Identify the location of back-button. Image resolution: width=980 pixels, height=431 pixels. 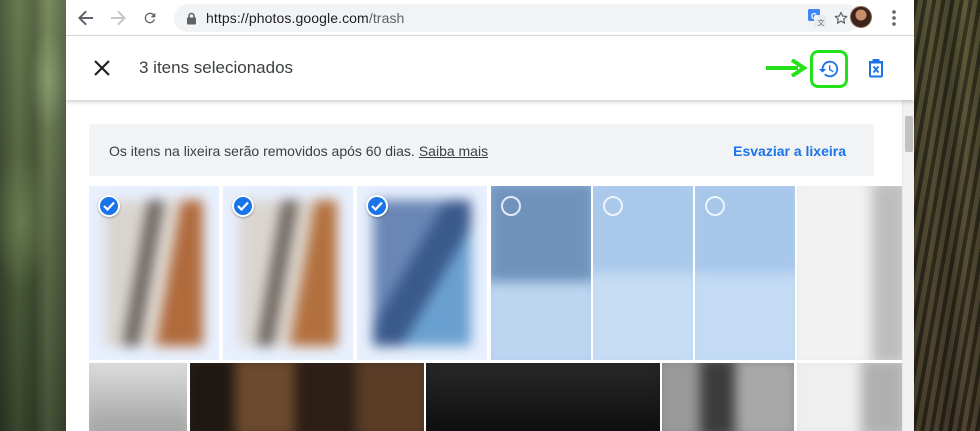
(86, 18).